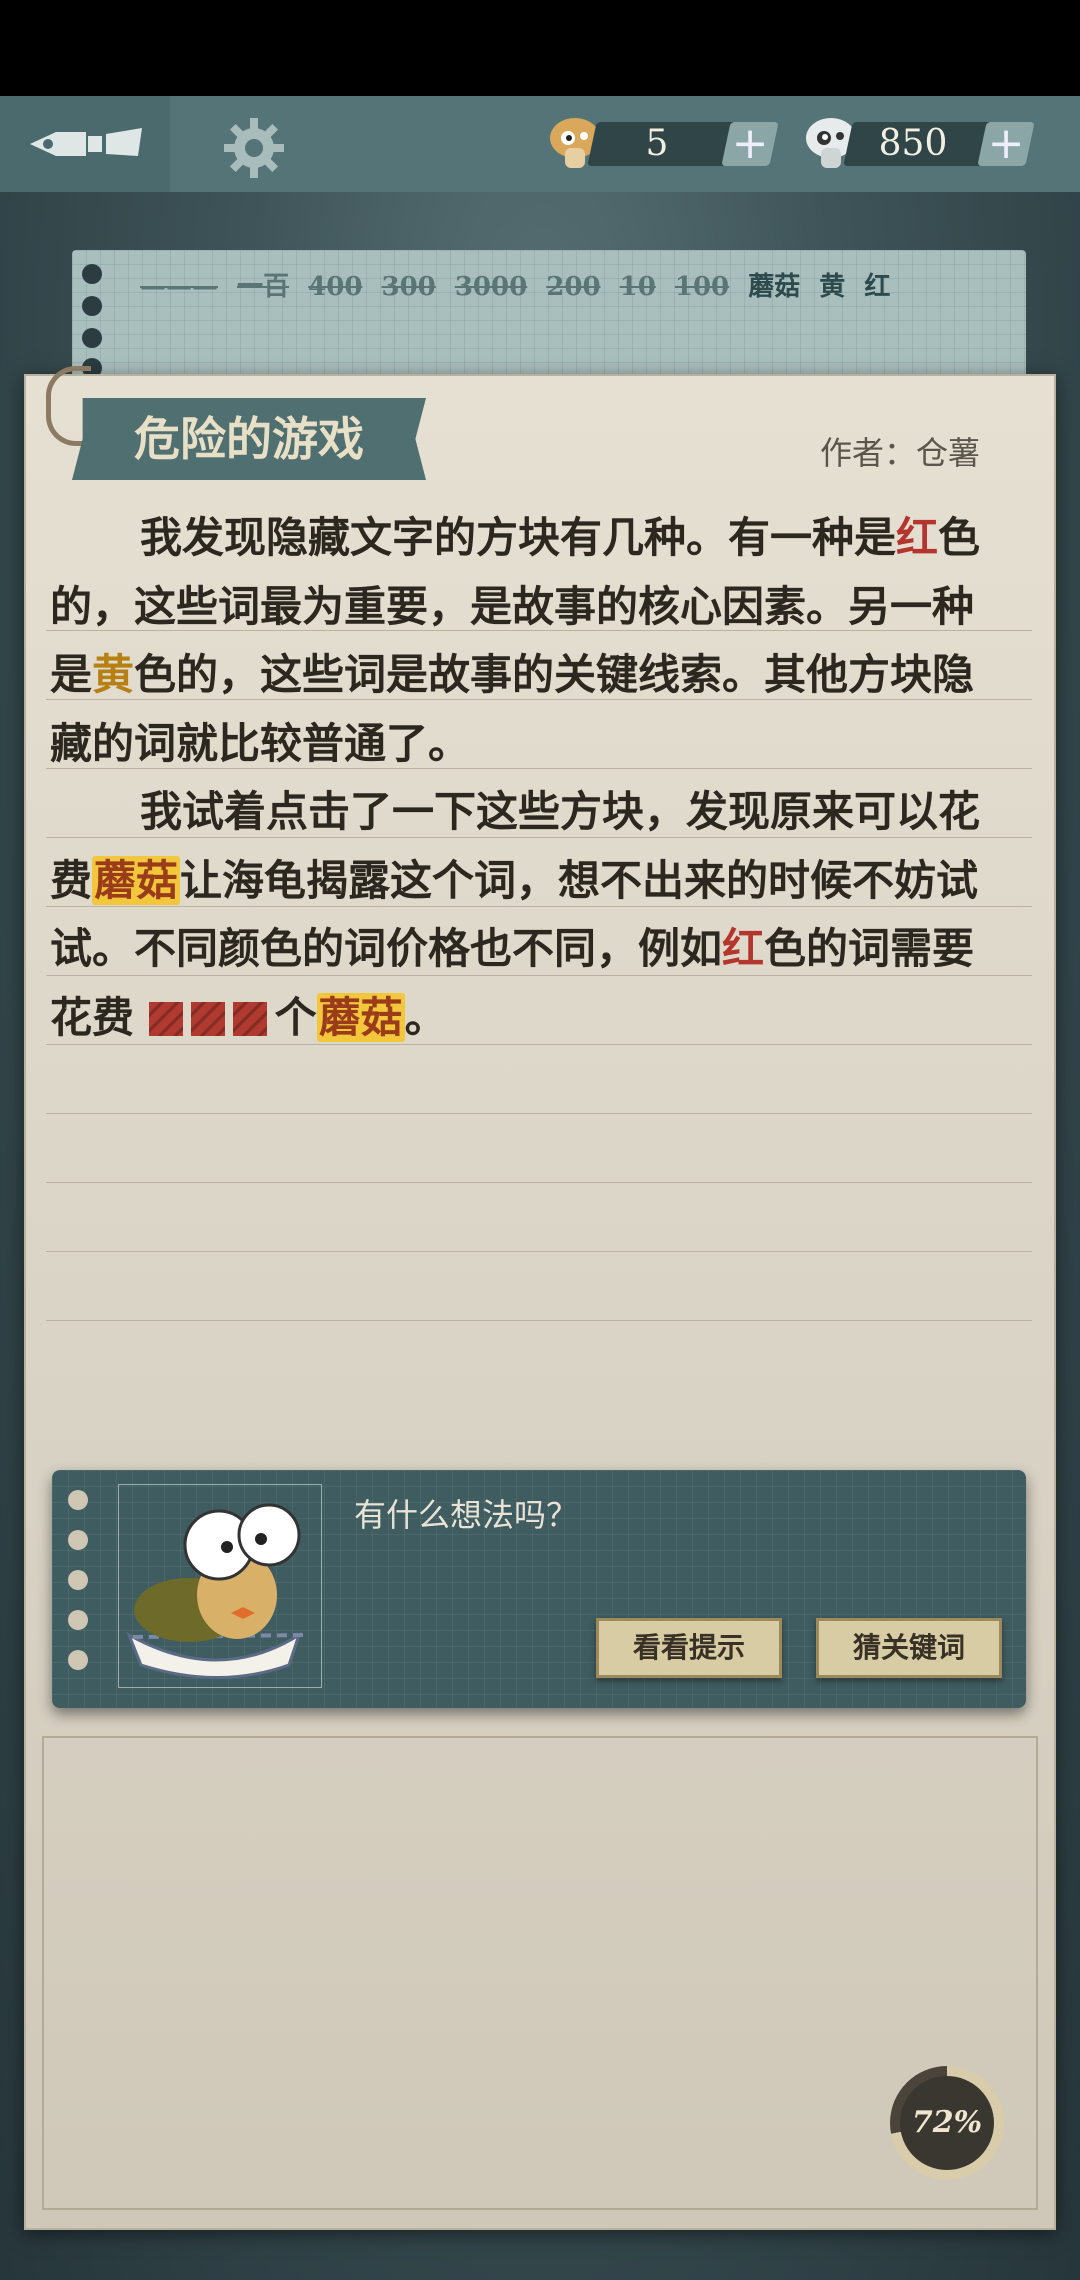  Describe the element at coordinates (877, 287) in the screenshot. I see `keyword-item: 红` at that location.